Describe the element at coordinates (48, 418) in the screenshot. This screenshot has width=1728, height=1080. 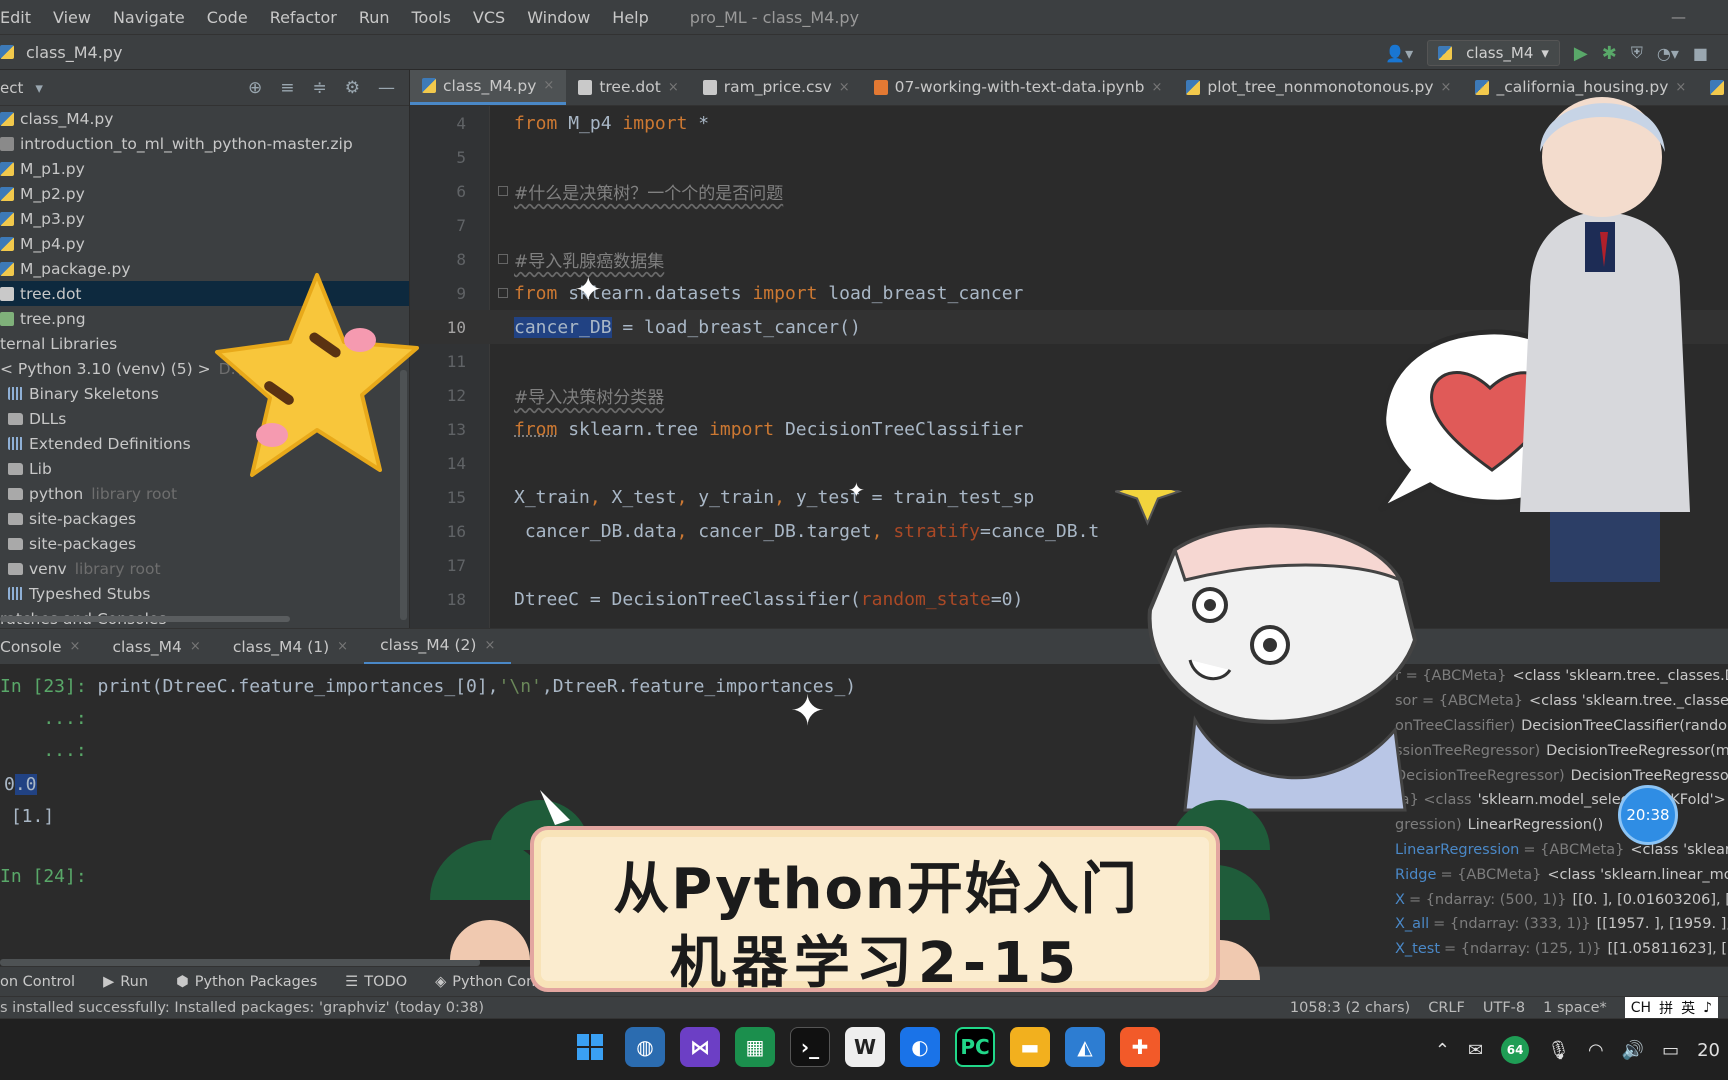
I see `project-tree-label: DLLs` at that location.